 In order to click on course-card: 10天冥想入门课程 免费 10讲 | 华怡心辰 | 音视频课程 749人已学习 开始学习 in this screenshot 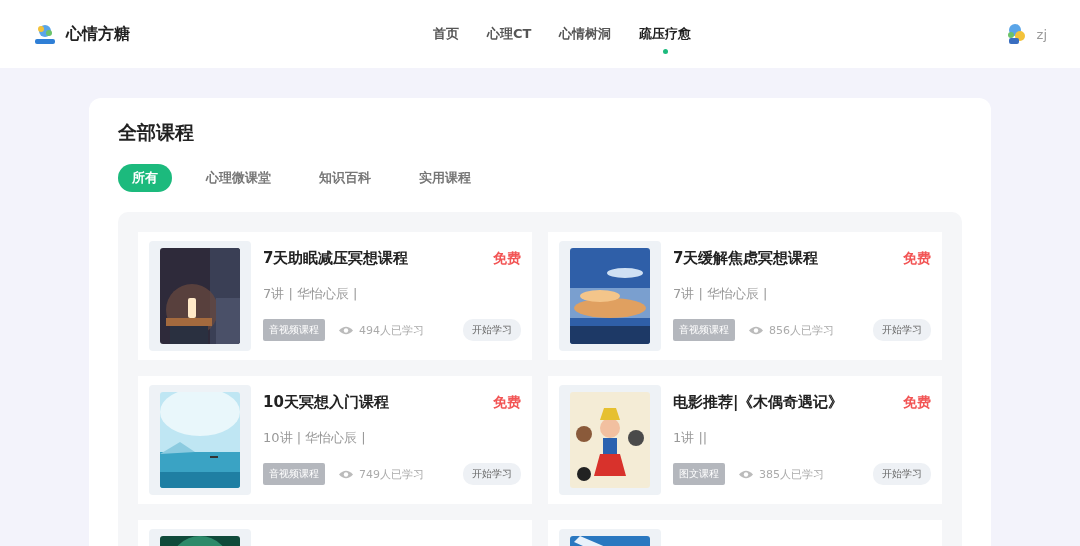, I will do `click(335, 440)`.